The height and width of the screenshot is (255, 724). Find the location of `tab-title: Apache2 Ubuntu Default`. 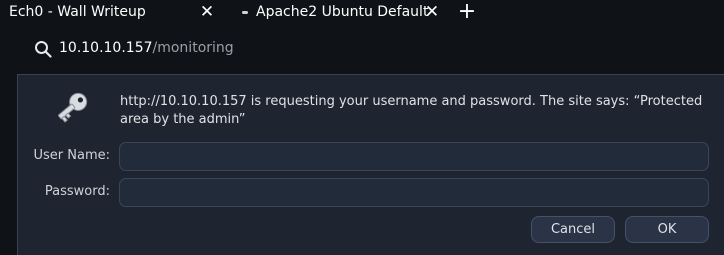

tab-title: Apache2 Ubuntu Default is located at coordinates (342, 12).